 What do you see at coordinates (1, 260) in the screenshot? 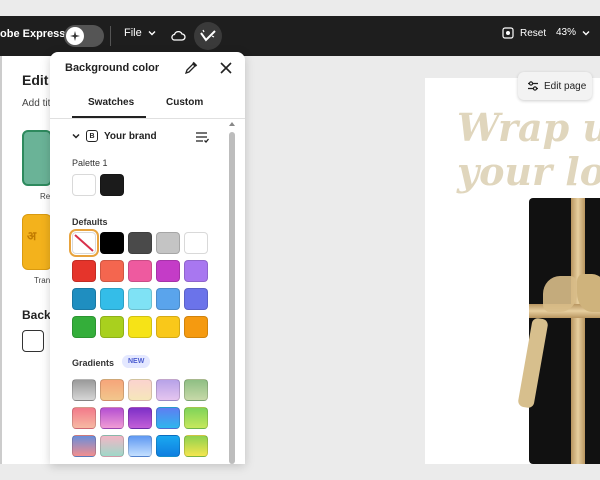
I see `panel-edge` at bounding box center [1, 260].